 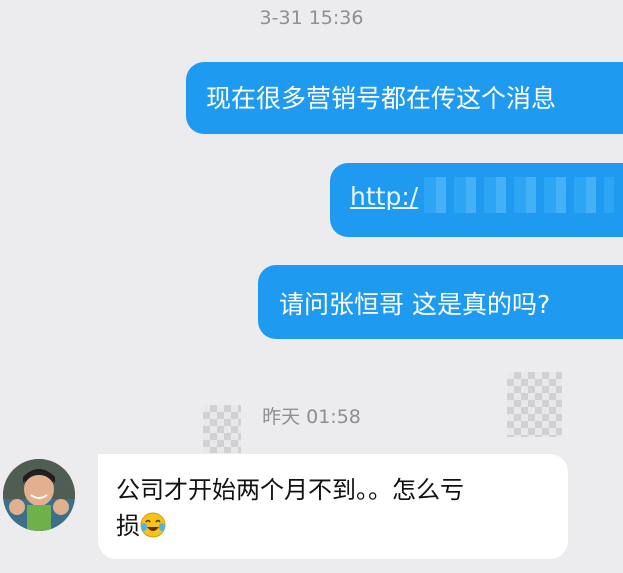 What do you see at coordinates (311, 18) in the screenshot?
I see `message-timestamp: 3-31 15:36` at bounding box center [311, 18].